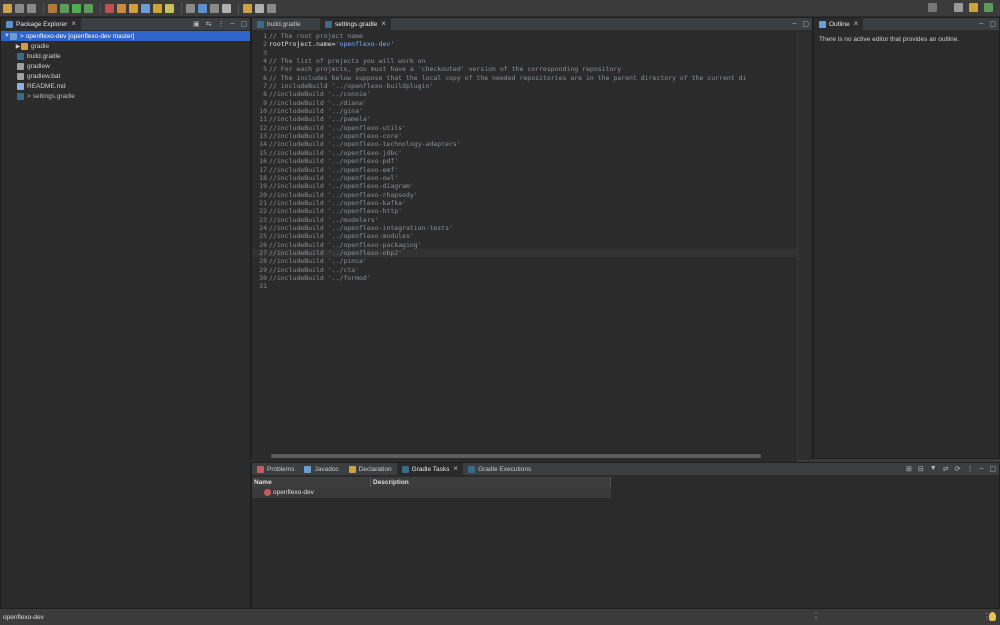  What do you see at coordinates (516, 456) in the screenshot?
I see `scrollbar-thumb` at bounding box center [516, 456].